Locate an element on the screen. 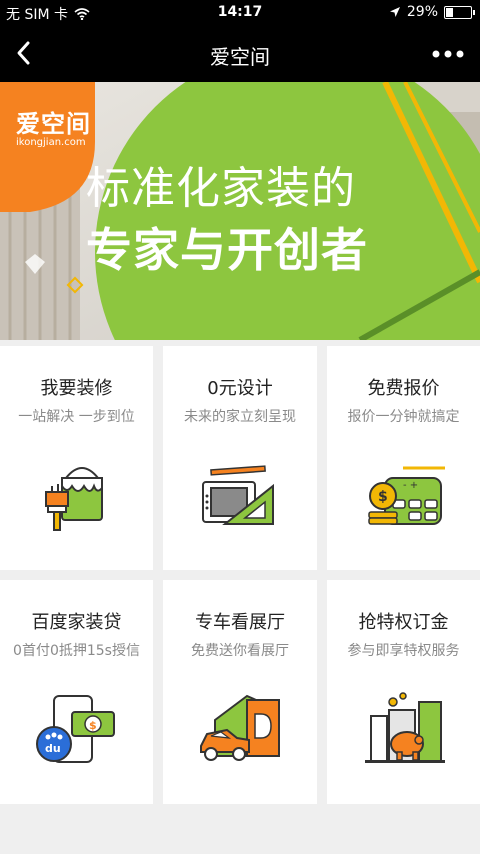 The height and width of the screenshot is (854, 480). banner-headline-1: 标准化家装的 is located at coordinates (221, 188).